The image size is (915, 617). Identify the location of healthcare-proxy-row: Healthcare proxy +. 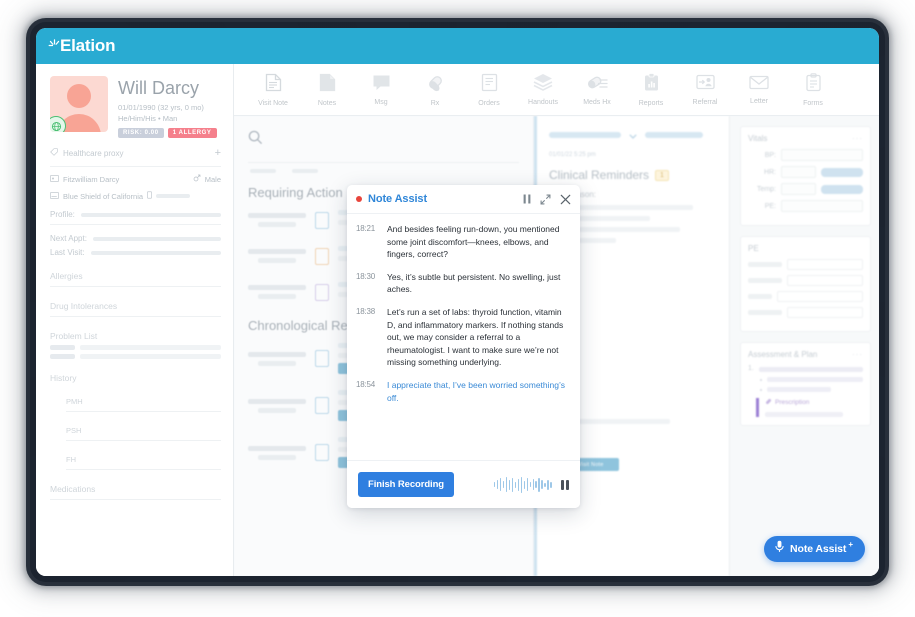
(135, 157).